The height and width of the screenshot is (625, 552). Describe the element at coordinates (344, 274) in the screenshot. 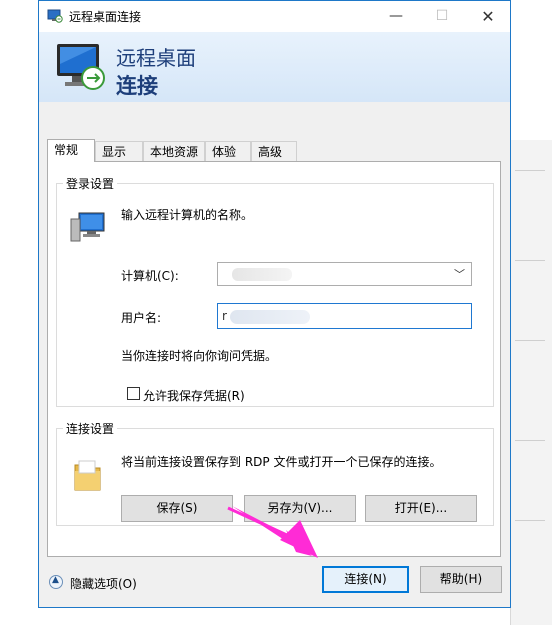

I see `computer-combobox: ﹀` at that location.